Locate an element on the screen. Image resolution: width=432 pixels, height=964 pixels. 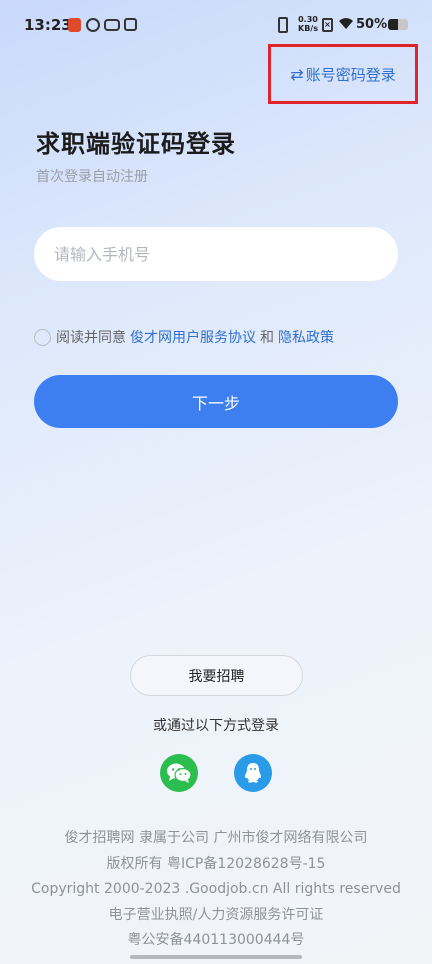
footer-company: 俊才招聘网 隶属于公司 广州市俊才网络有限公司 is located at coordinates (216, 838).